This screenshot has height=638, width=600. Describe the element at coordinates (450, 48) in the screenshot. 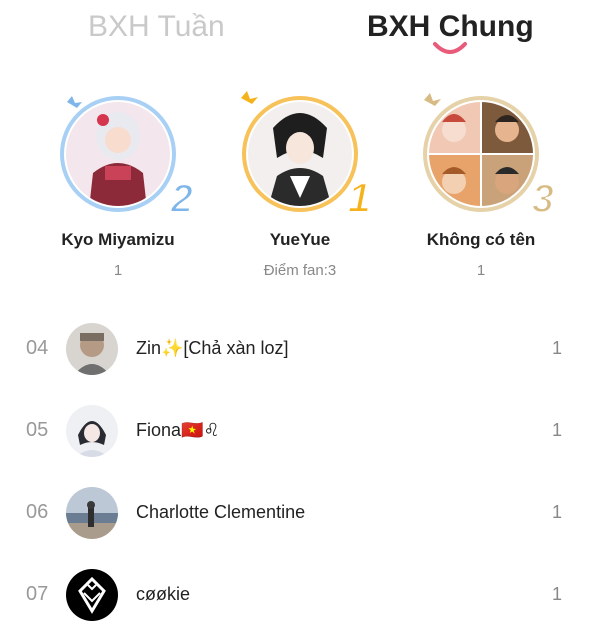

I see `active-tab-indicator` at that location.